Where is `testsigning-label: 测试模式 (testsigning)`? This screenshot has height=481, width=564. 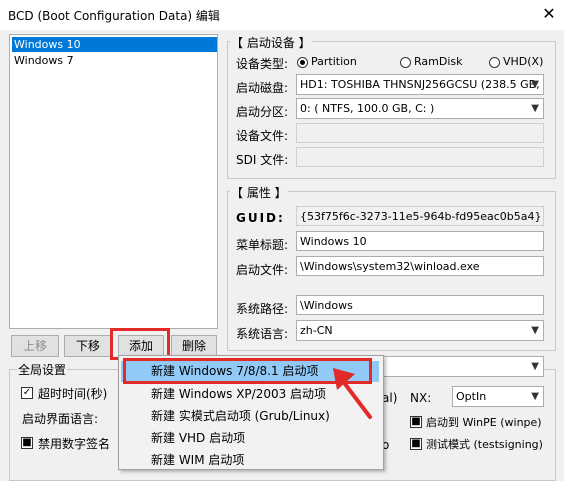 testsigning-label: 测试模式 (testsigning) is located at coordinates (484, 444).